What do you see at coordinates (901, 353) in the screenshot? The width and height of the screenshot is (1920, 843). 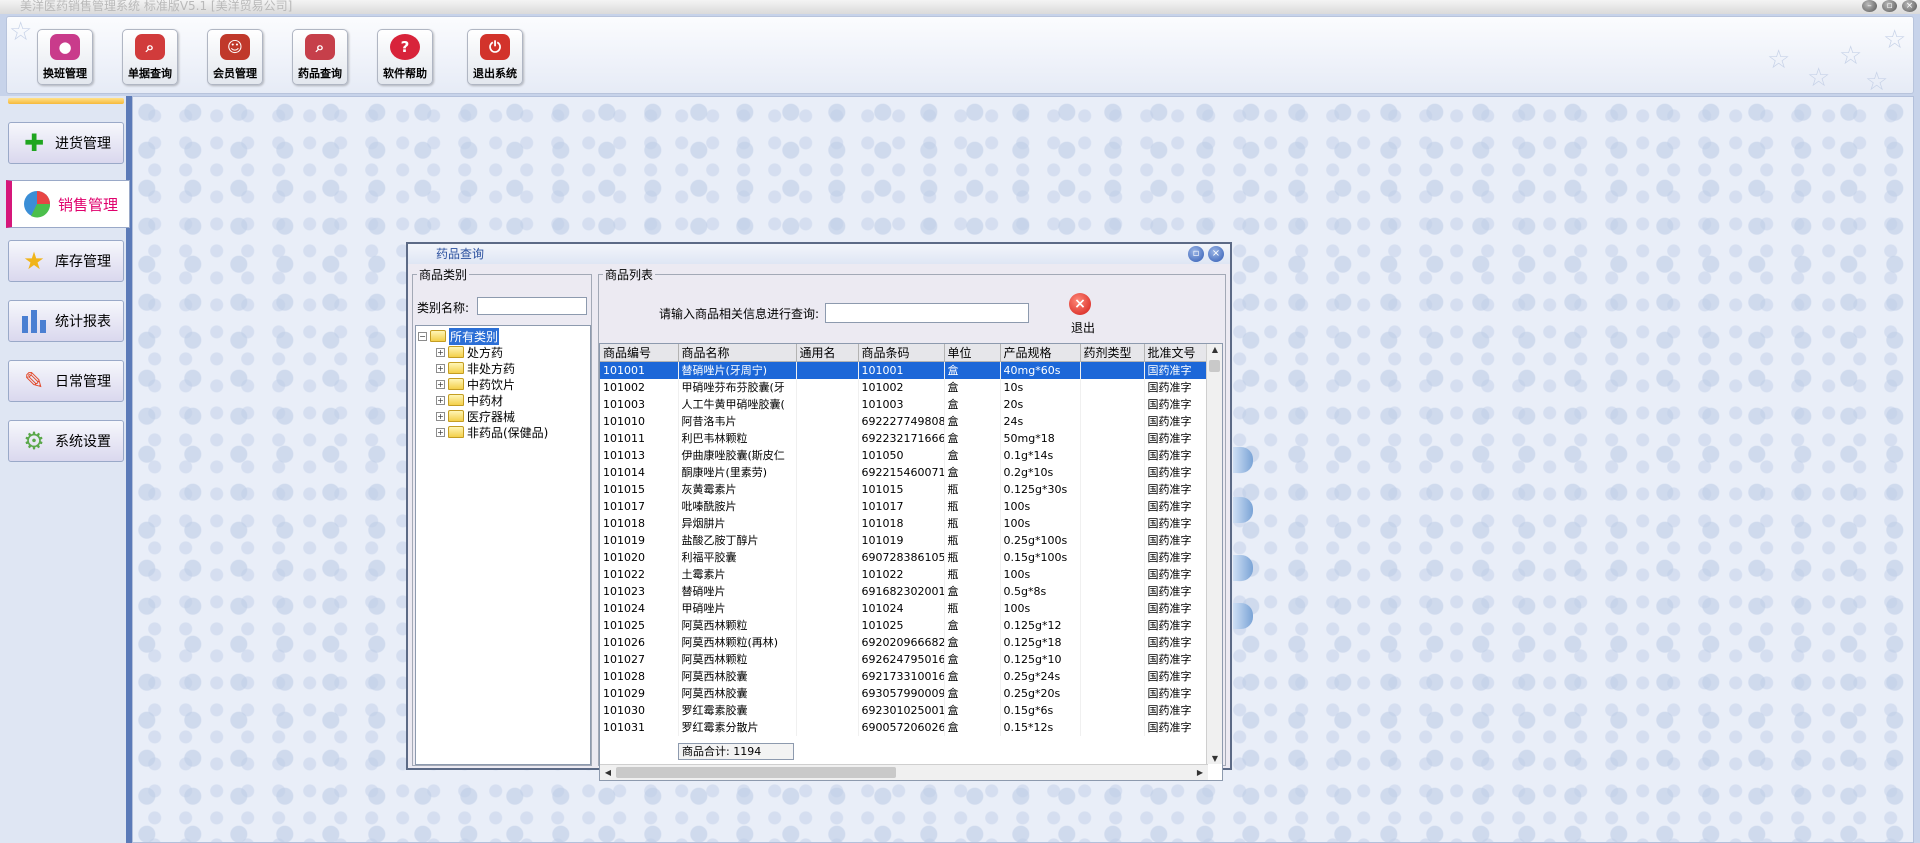 I see `column-header: 商品条码` at bounding box center [901, 353].